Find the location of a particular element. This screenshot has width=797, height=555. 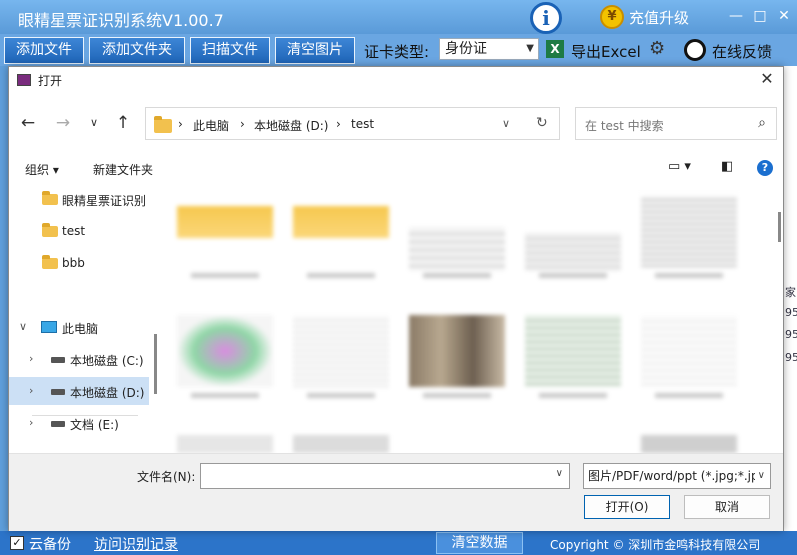

nav-item-quick-folder: 眼精星票证识别 is located at coordinates (79, 199).